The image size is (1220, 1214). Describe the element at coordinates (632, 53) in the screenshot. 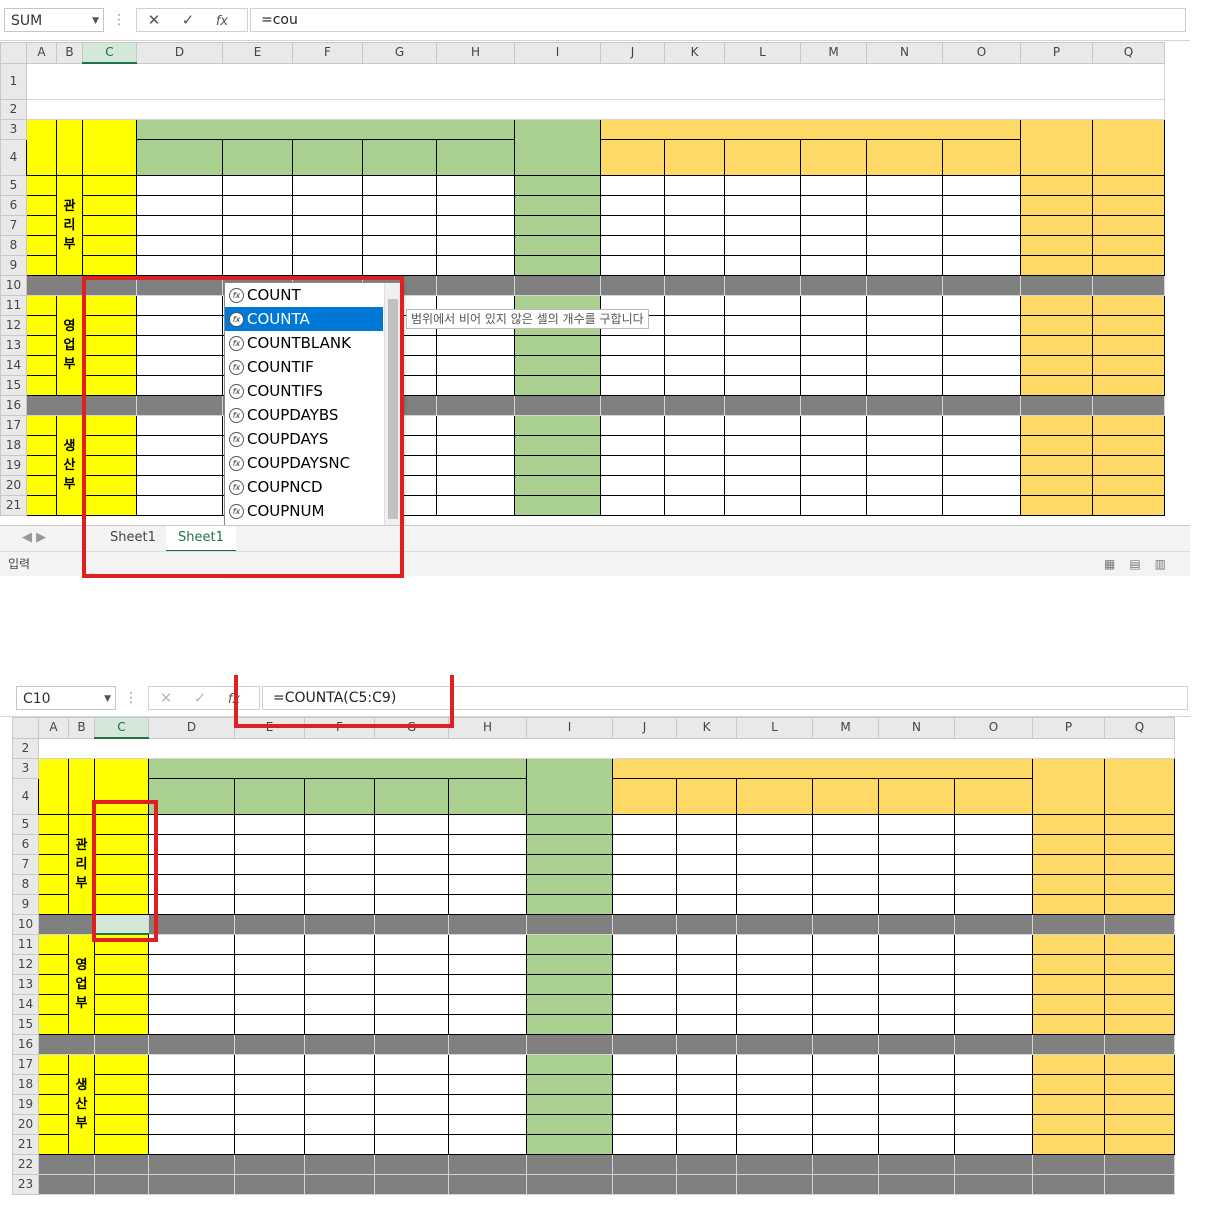

I see `column-header-j: J` at that location.